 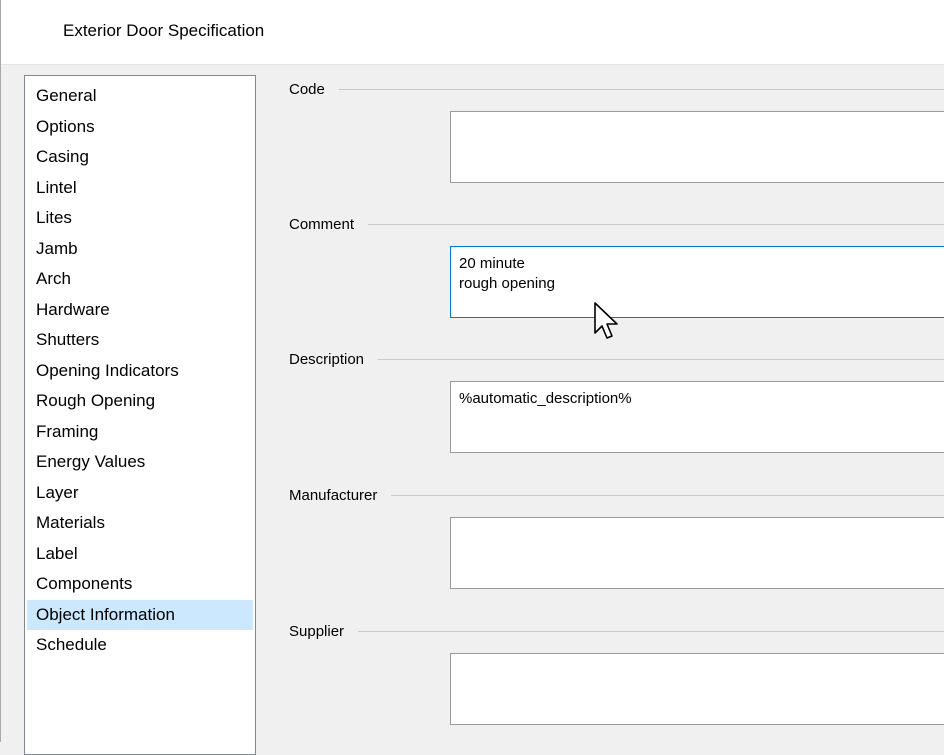 What do you see at coordinates (697, 417) in the screenshot?
I see `description-field: %automatic_description%` at bounding box center [697, 417].